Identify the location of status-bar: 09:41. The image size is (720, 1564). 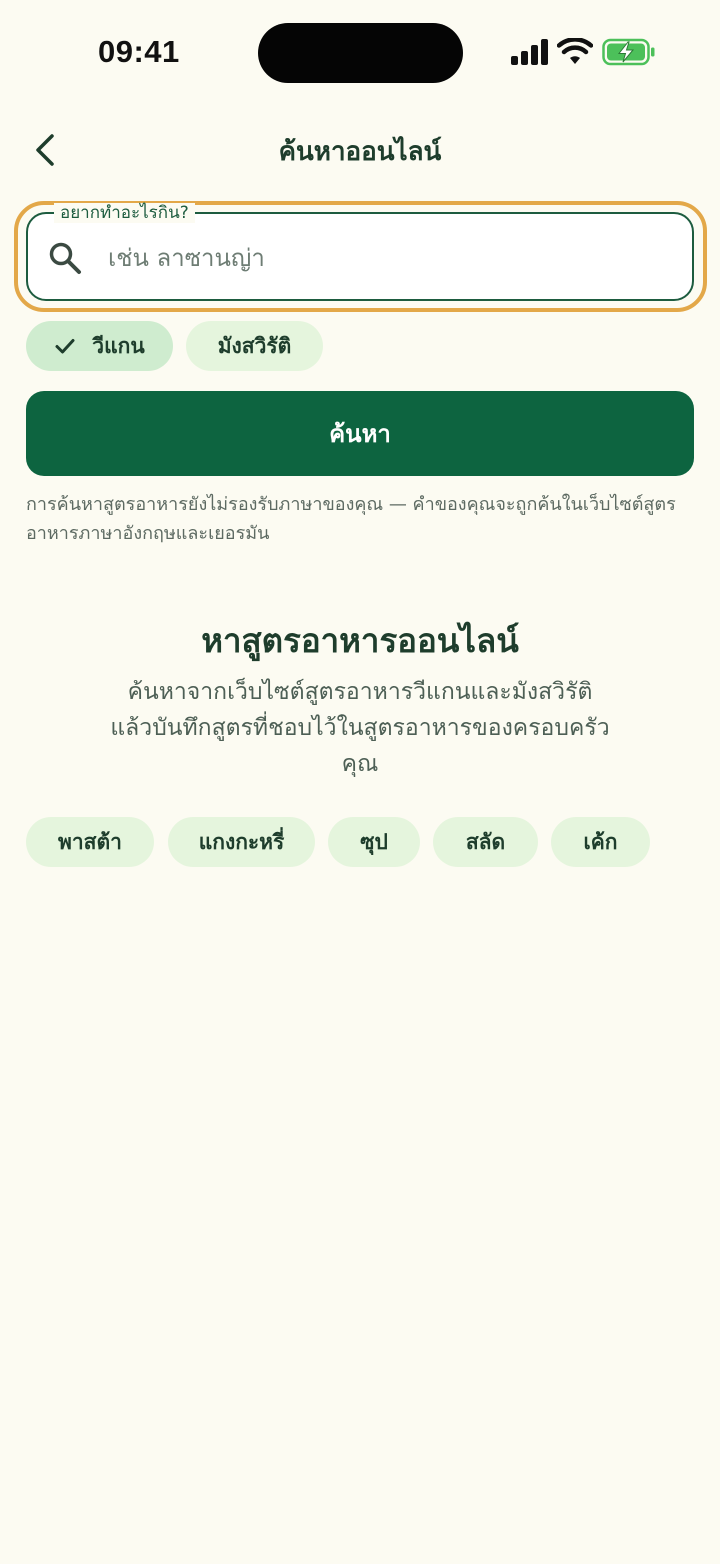
(360, 50).